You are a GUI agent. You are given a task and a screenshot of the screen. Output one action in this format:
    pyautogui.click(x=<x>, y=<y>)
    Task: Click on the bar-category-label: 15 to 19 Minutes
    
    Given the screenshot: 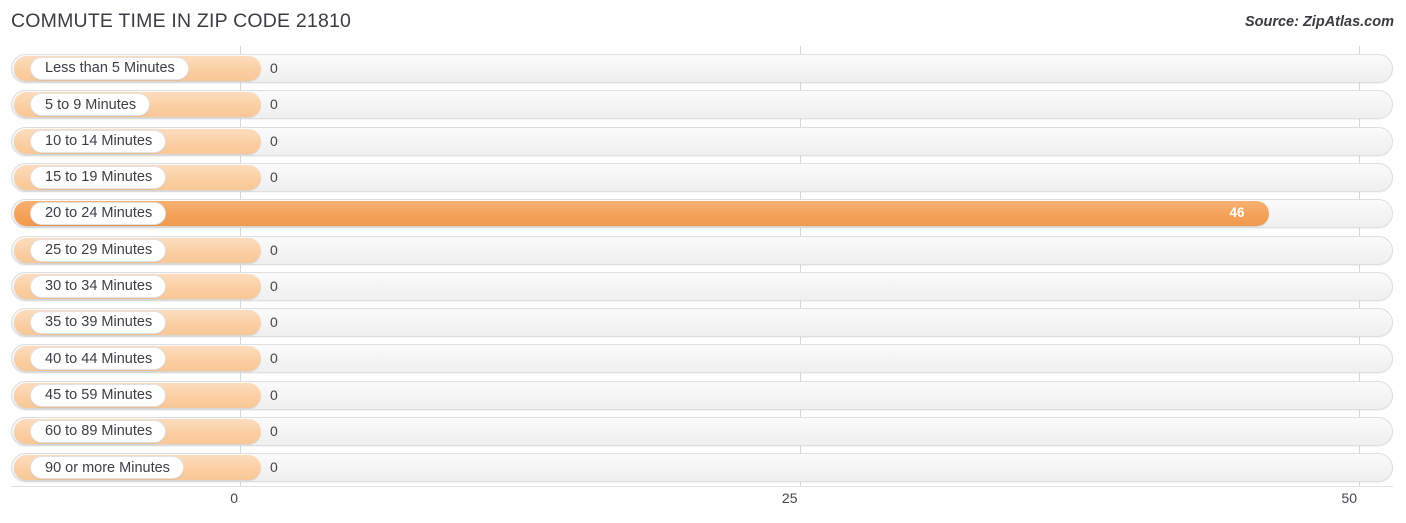 What is the action you would take?
    pyautogui.click(x=98, y=177)
    